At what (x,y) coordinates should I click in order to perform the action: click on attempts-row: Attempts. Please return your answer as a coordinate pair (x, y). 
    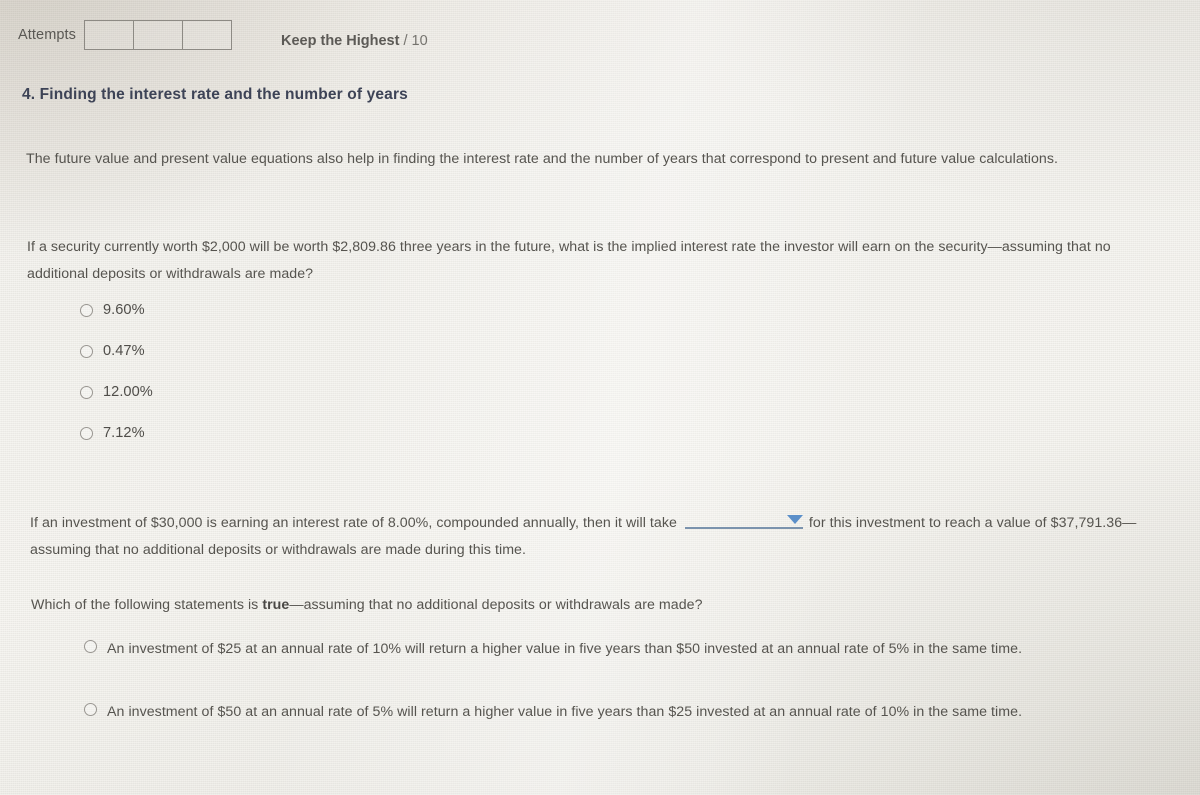
    Looking at the image, I should click on (125, 35).